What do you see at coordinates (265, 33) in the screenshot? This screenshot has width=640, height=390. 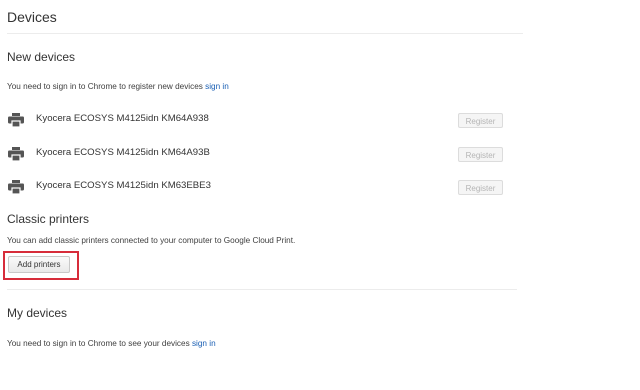 I see `header-divider` at bounding box center [265, 33].